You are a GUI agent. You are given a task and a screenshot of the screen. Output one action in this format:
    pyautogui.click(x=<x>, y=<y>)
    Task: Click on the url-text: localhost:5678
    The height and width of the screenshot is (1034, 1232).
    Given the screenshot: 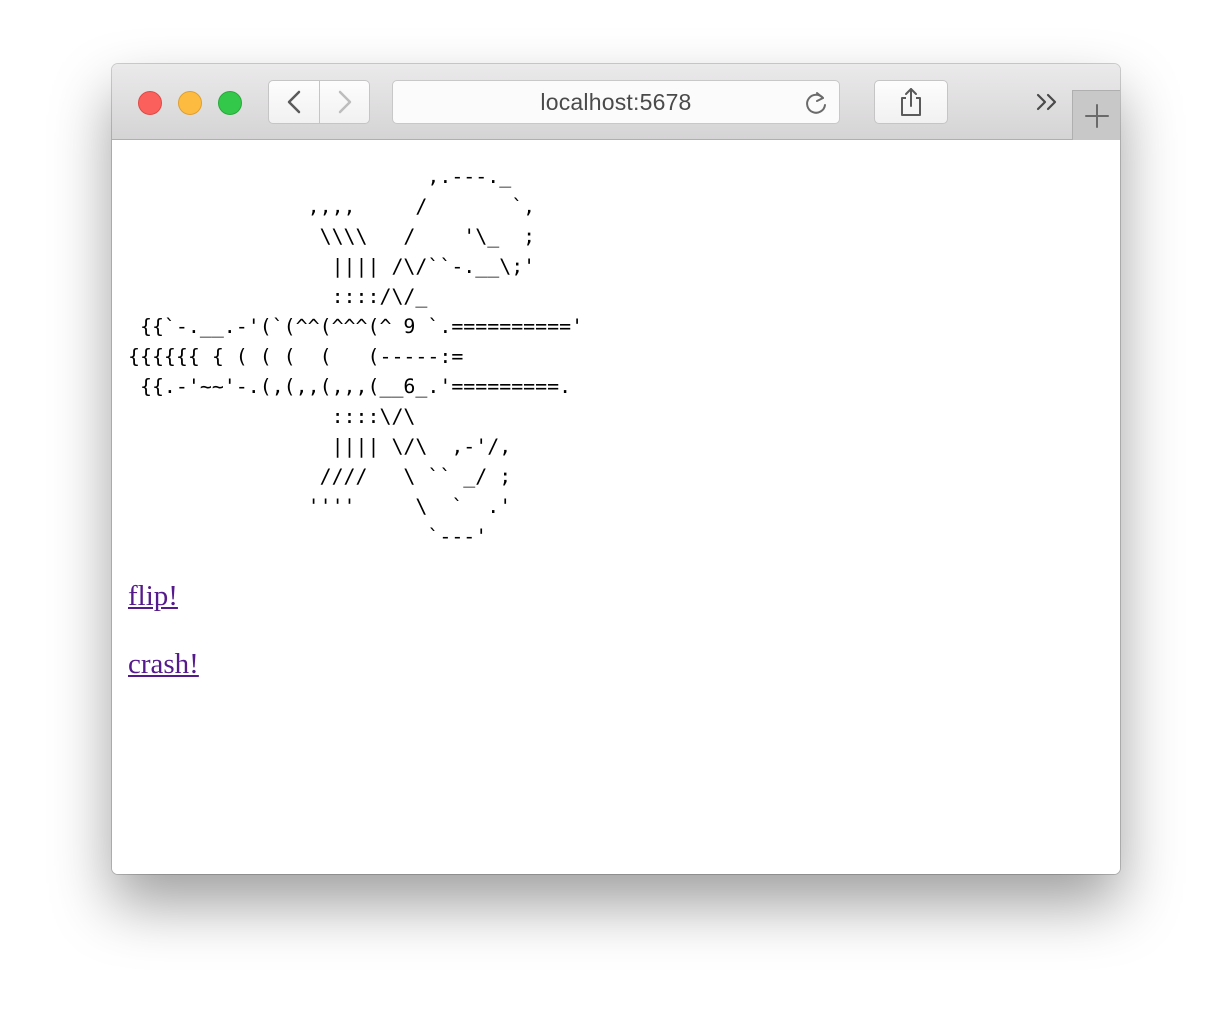 What is the action you would take?
    pyautogui.click(x=616, y=101)
    